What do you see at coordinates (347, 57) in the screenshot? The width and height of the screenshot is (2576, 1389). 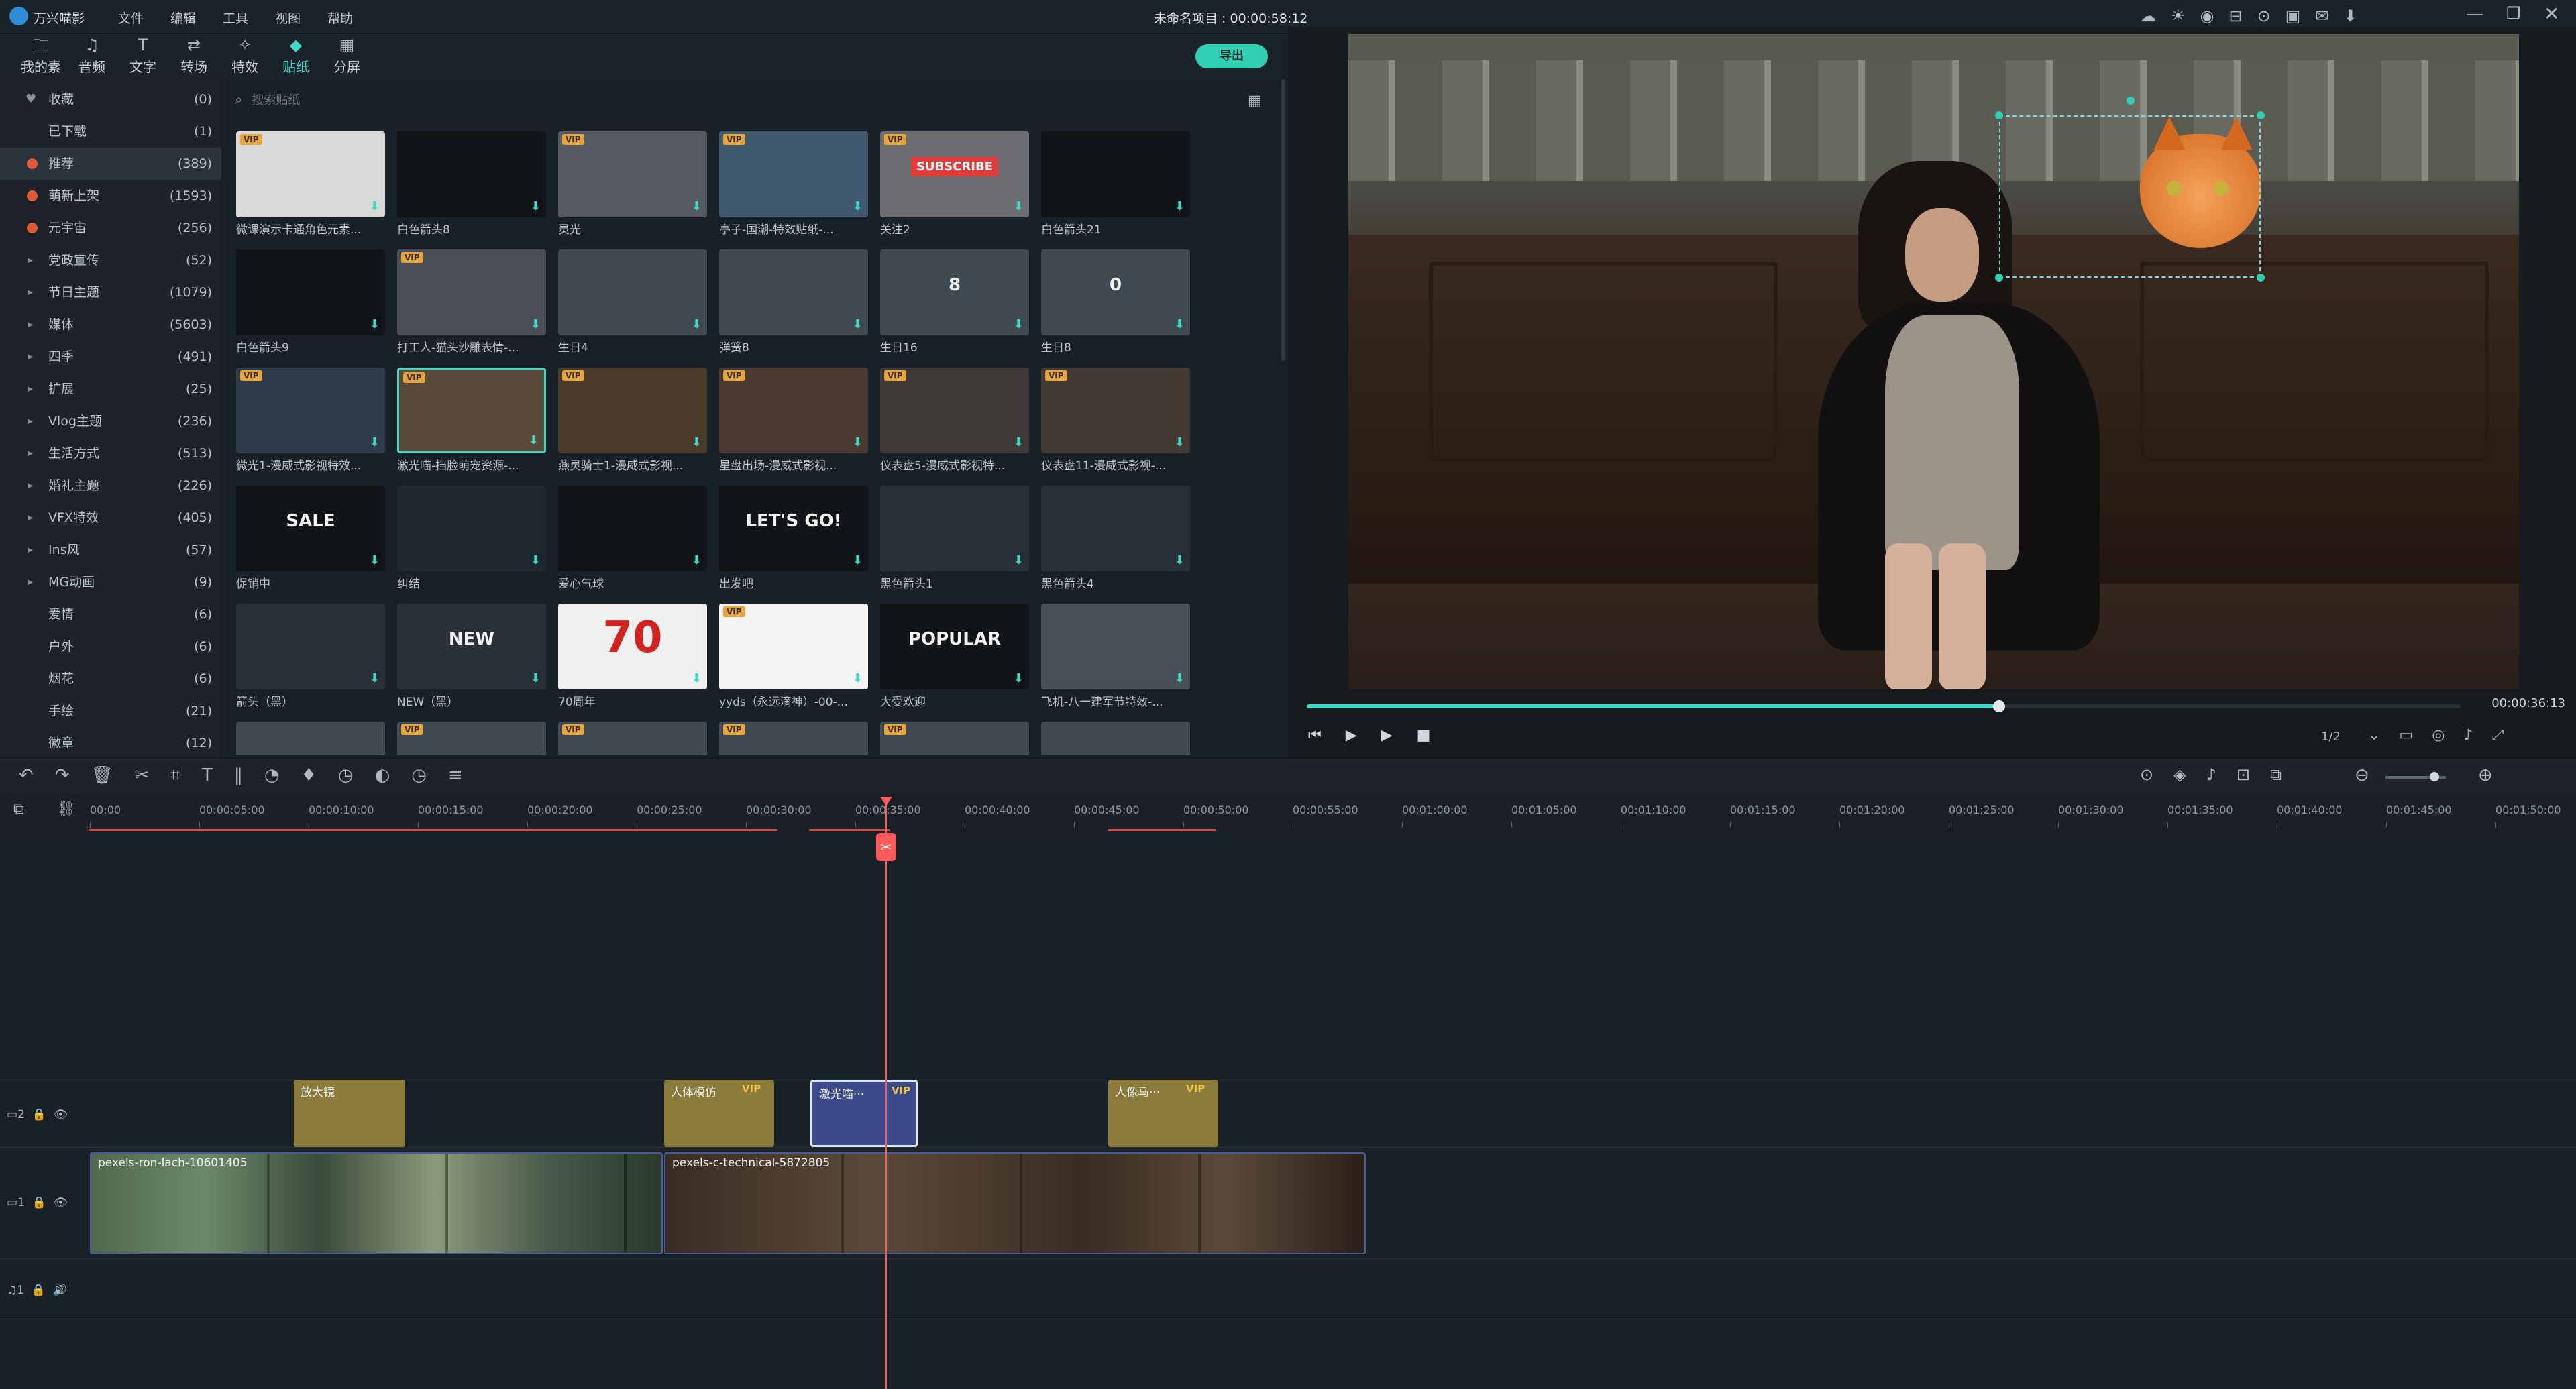 I see `tab-split: ▦ 分屏` at bounding box center [347, 57].